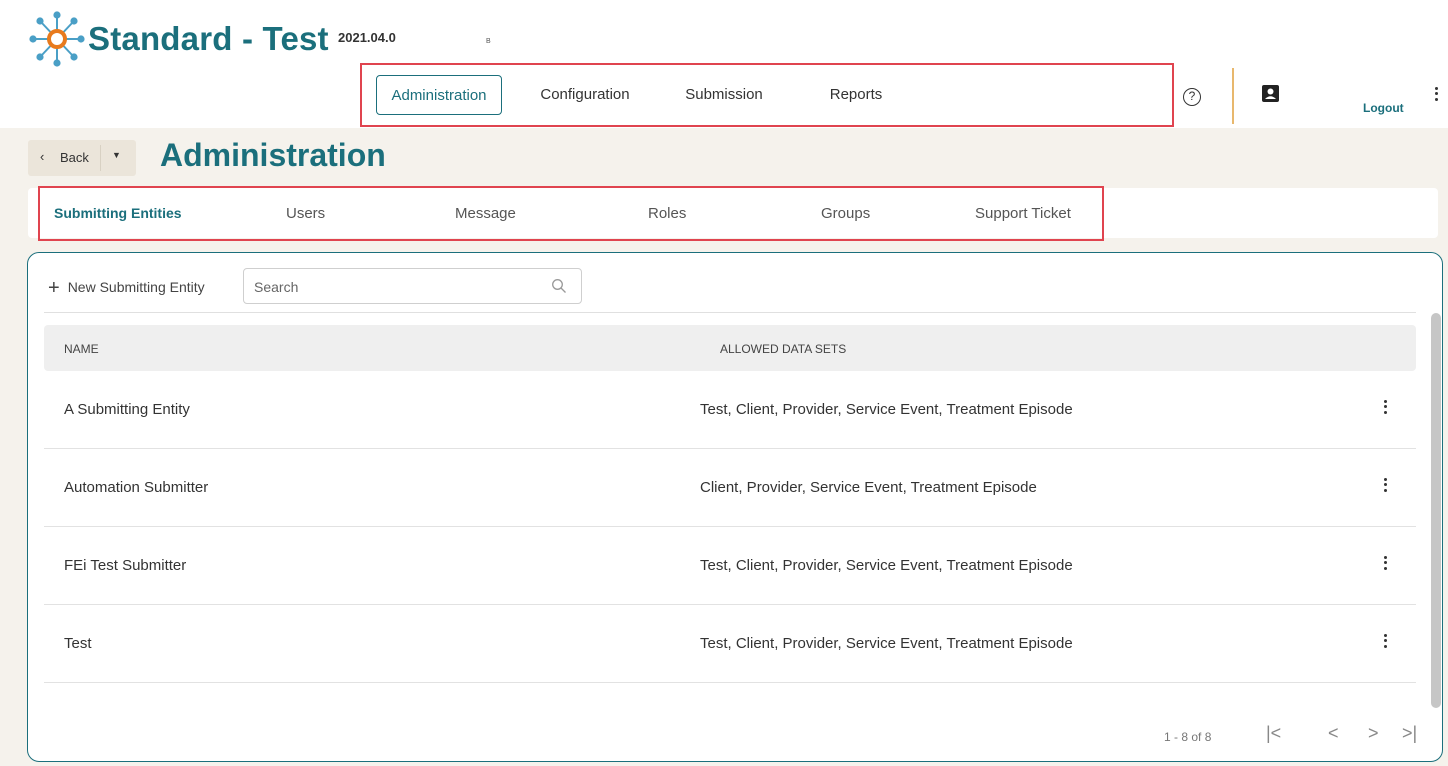 The width and height of the screenshot is (1448, 766). I want to click on logout-link: Logout, so click(1383, 108).